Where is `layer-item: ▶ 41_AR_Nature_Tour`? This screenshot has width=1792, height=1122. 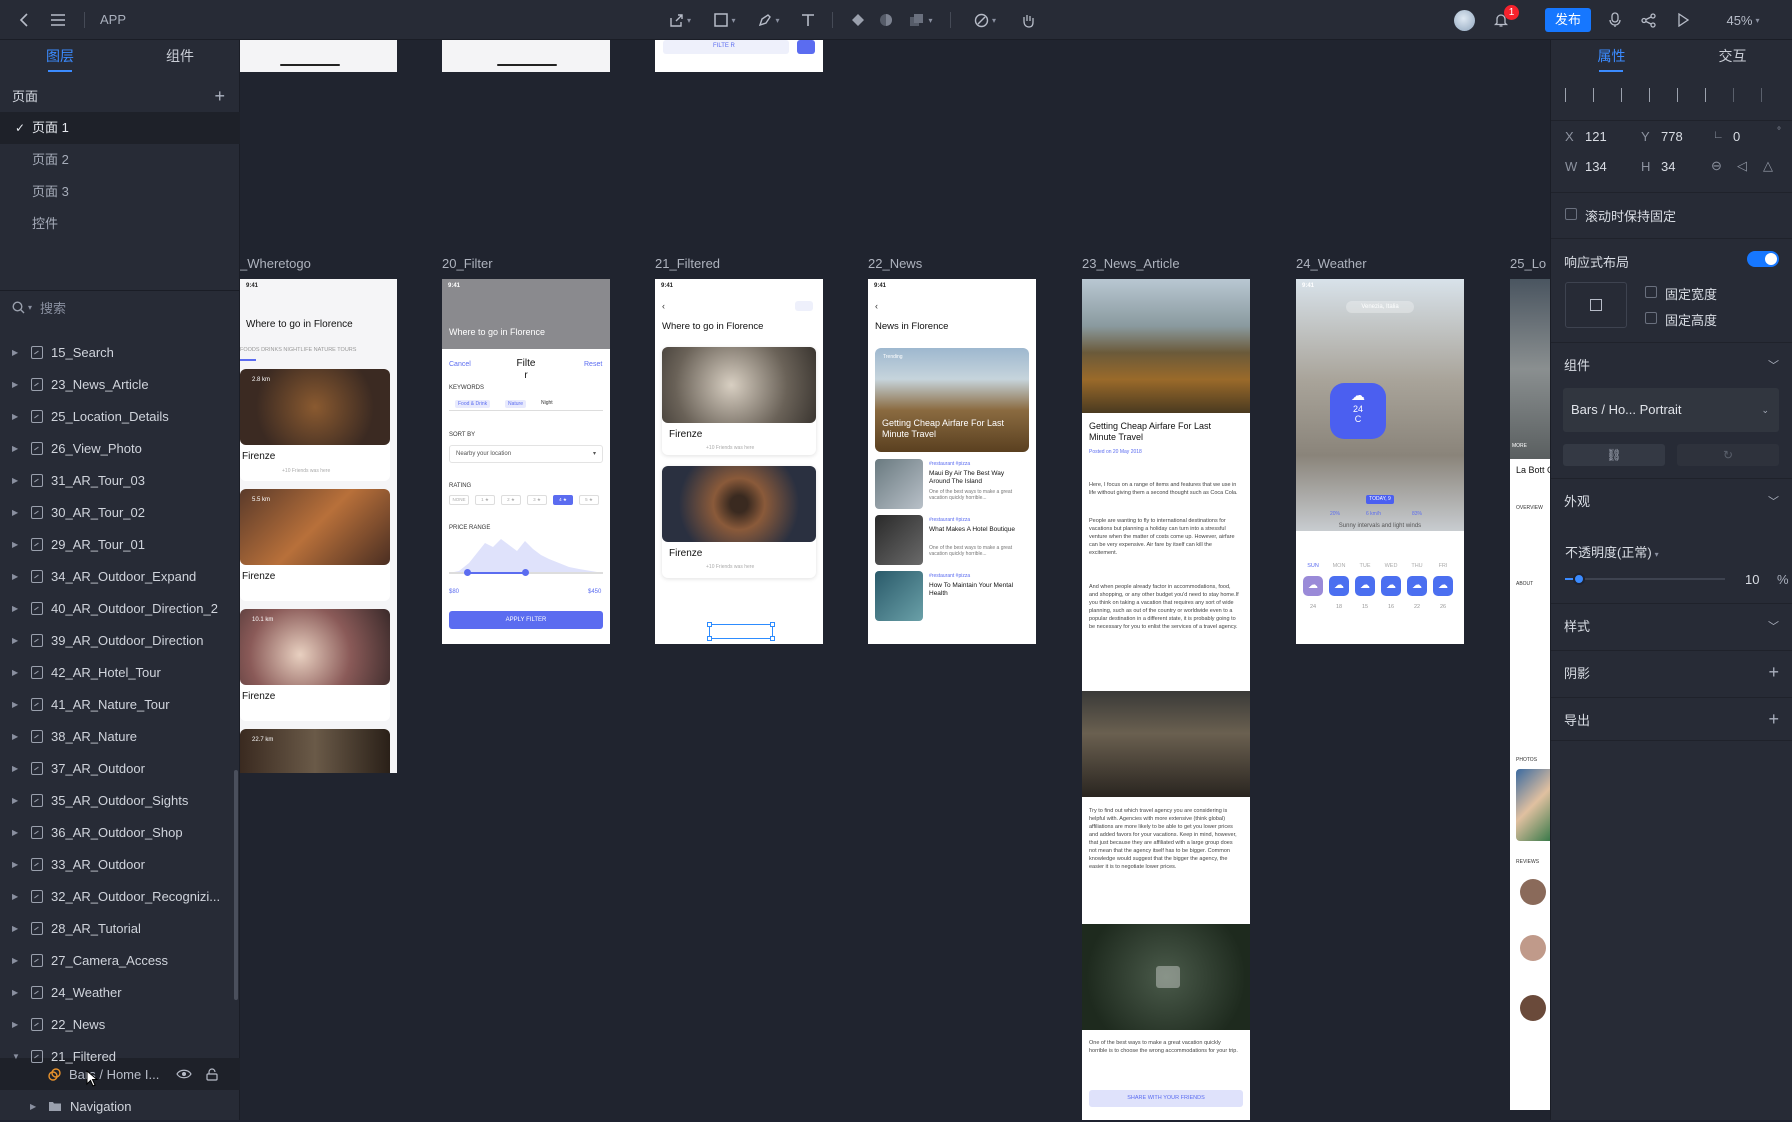
layer-item: ▶ 41_AR_Nature_Tour is located at coordinates (120, 704).